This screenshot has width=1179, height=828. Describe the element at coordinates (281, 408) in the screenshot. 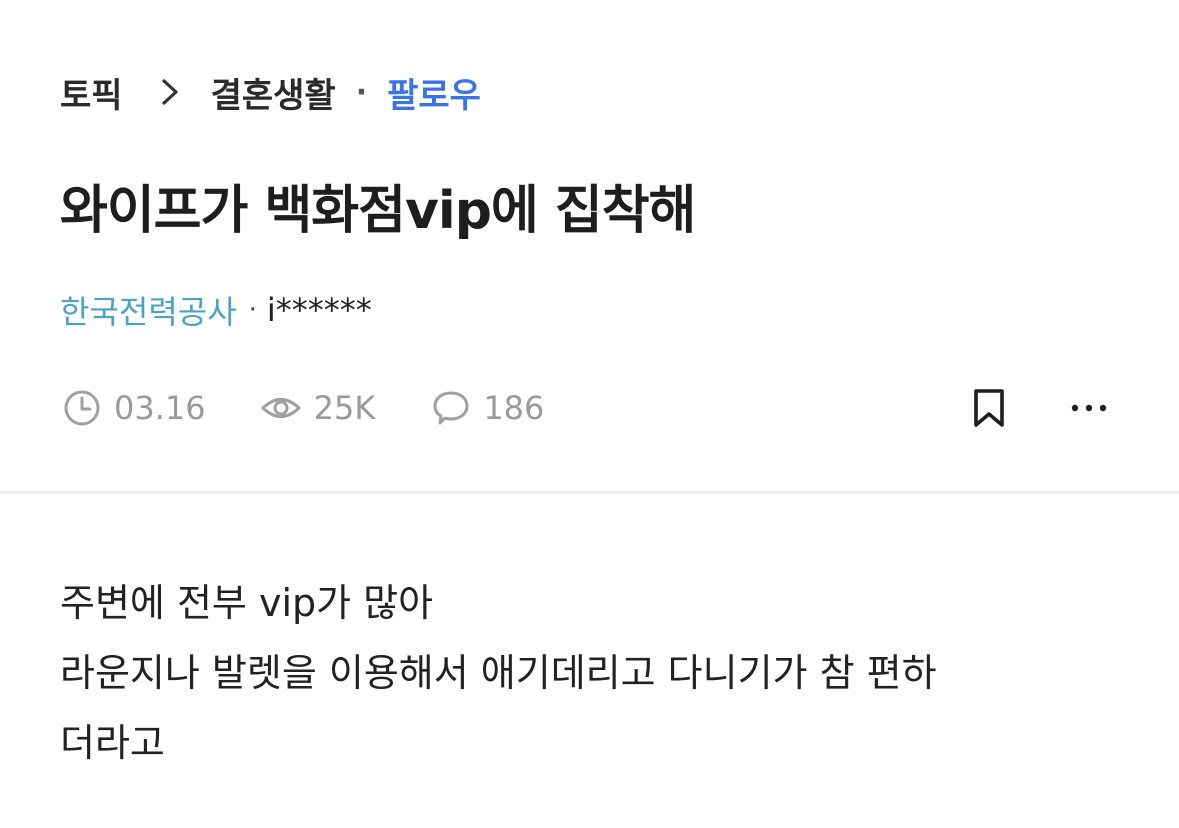

I see `eye-icon` at that location.